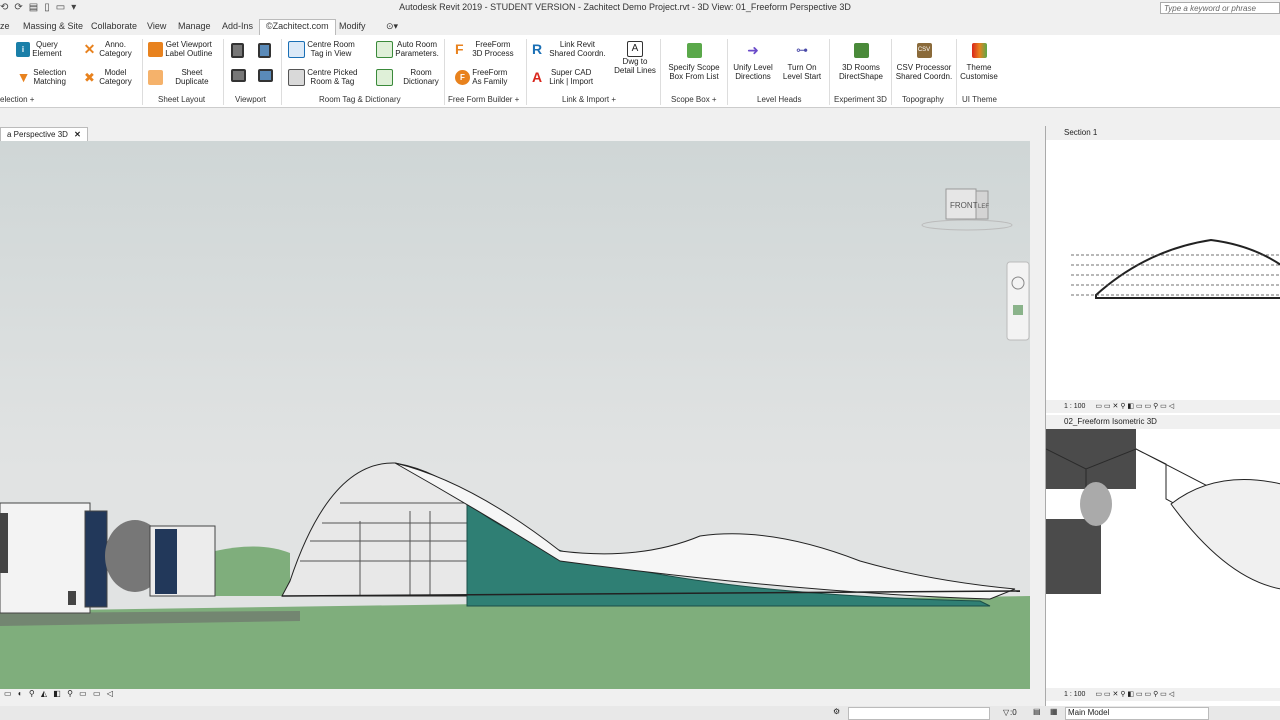  Describe the element at coordinates (1163, 555) in the screenshot. I see `isometric-view` at that location.